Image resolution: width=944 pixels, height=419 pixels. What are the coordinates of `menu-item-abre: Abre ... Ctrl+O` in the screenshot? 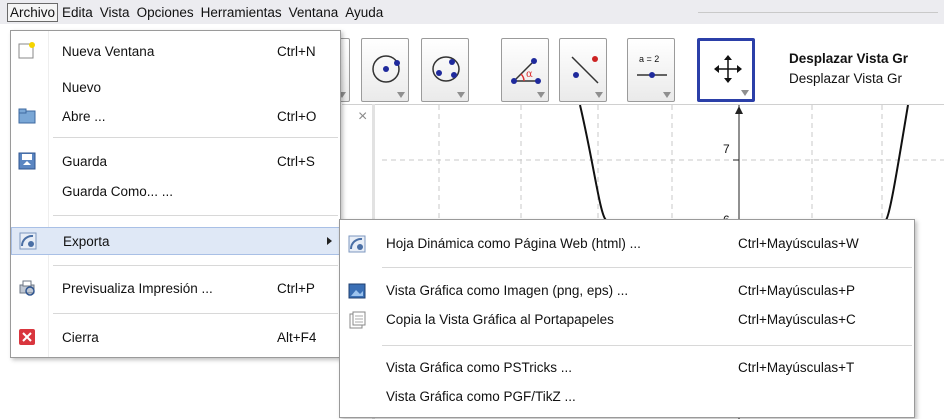 It's located at (175, 116).